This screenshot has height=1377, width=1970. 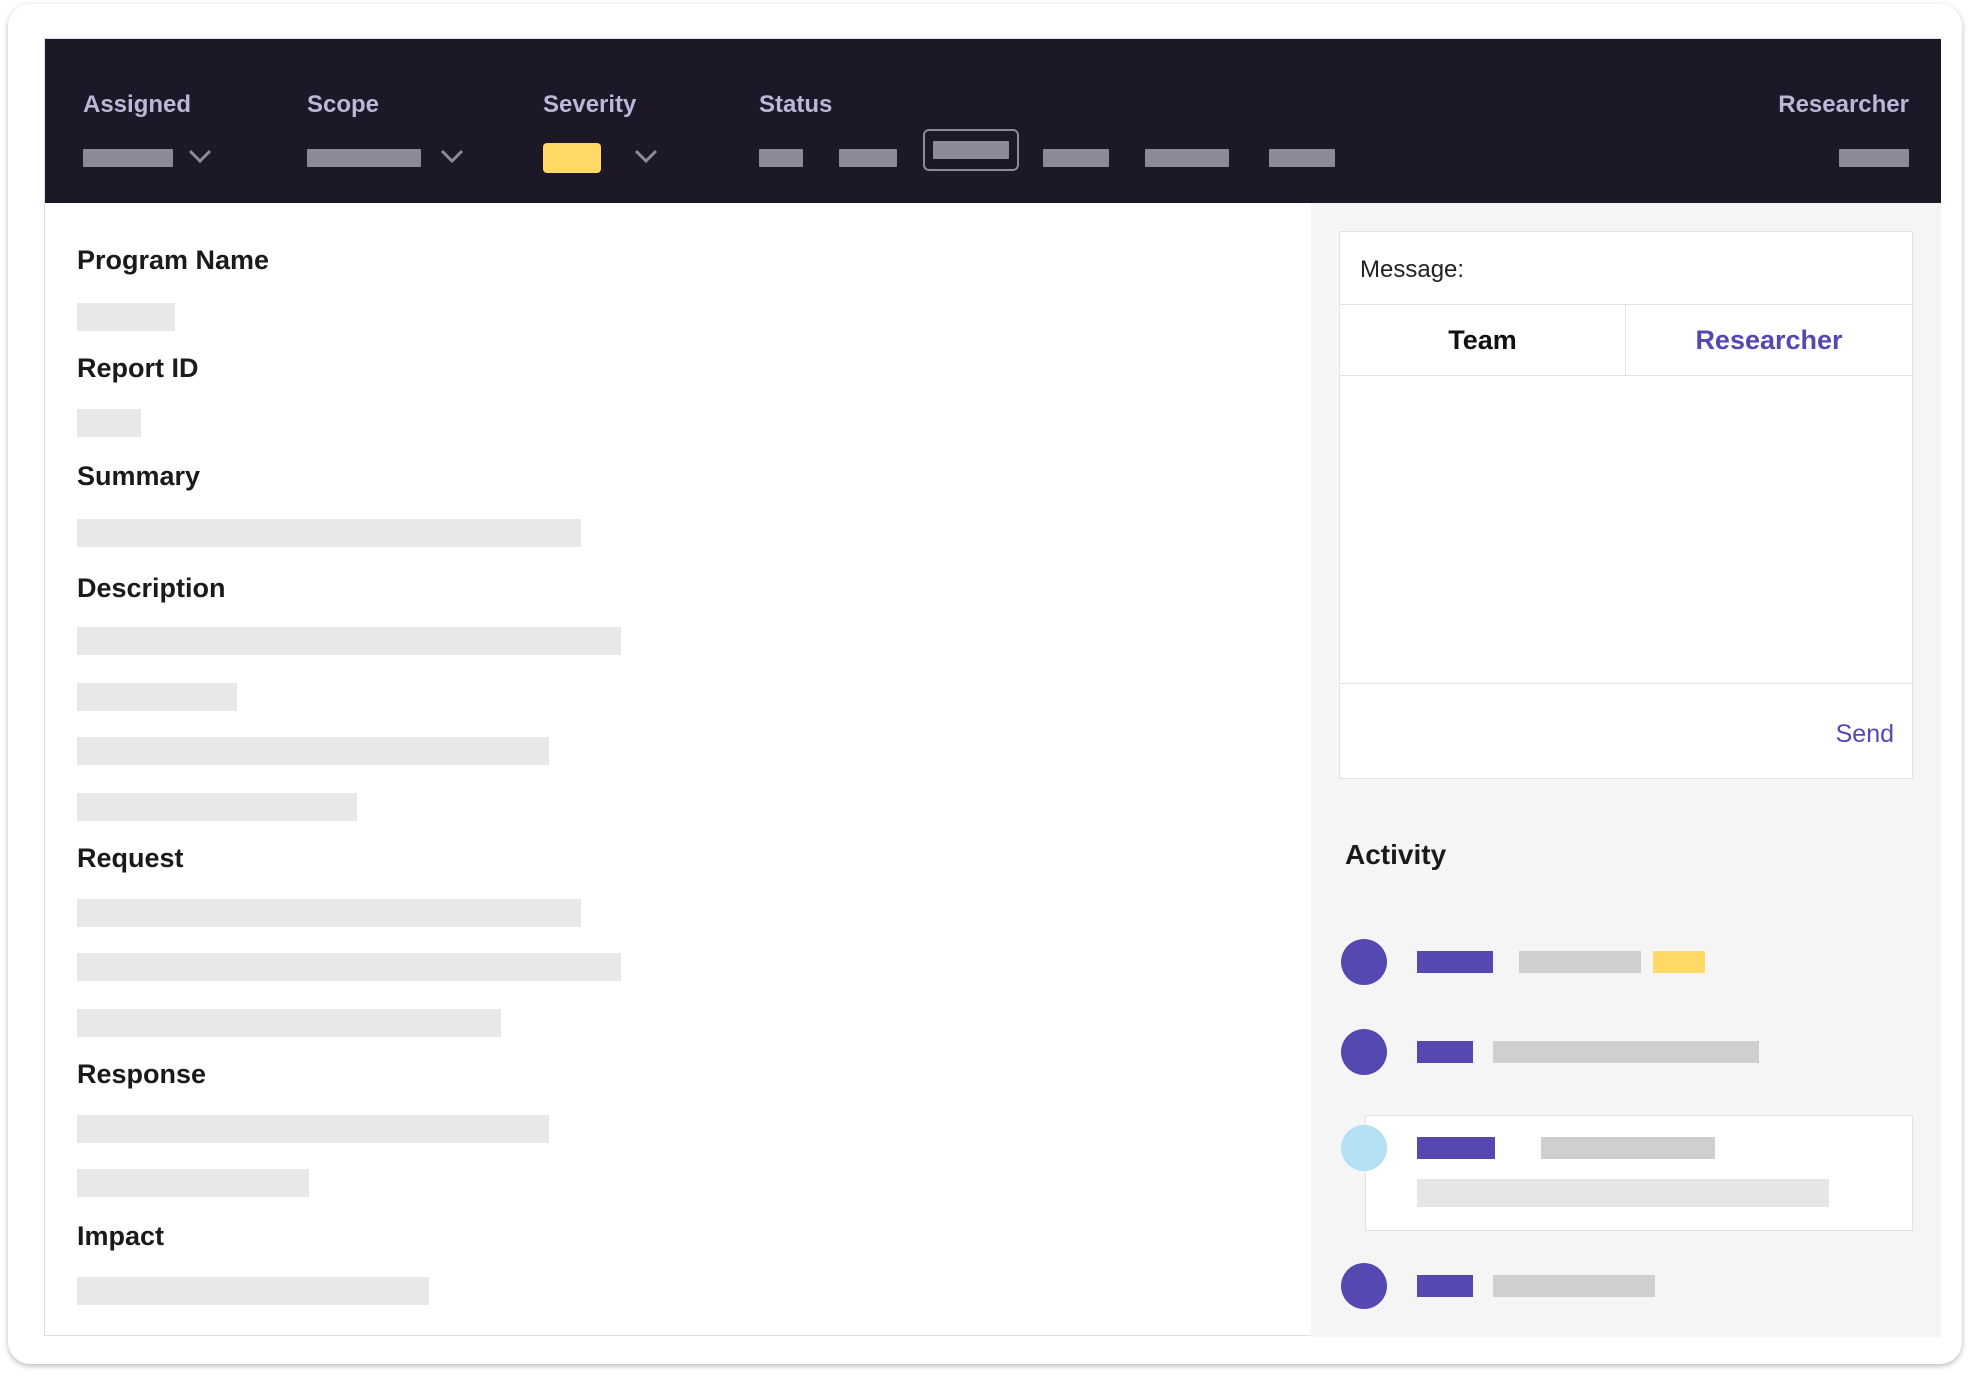 I want to click on researcher-label: Researcher, so click(x=1843, y=104).